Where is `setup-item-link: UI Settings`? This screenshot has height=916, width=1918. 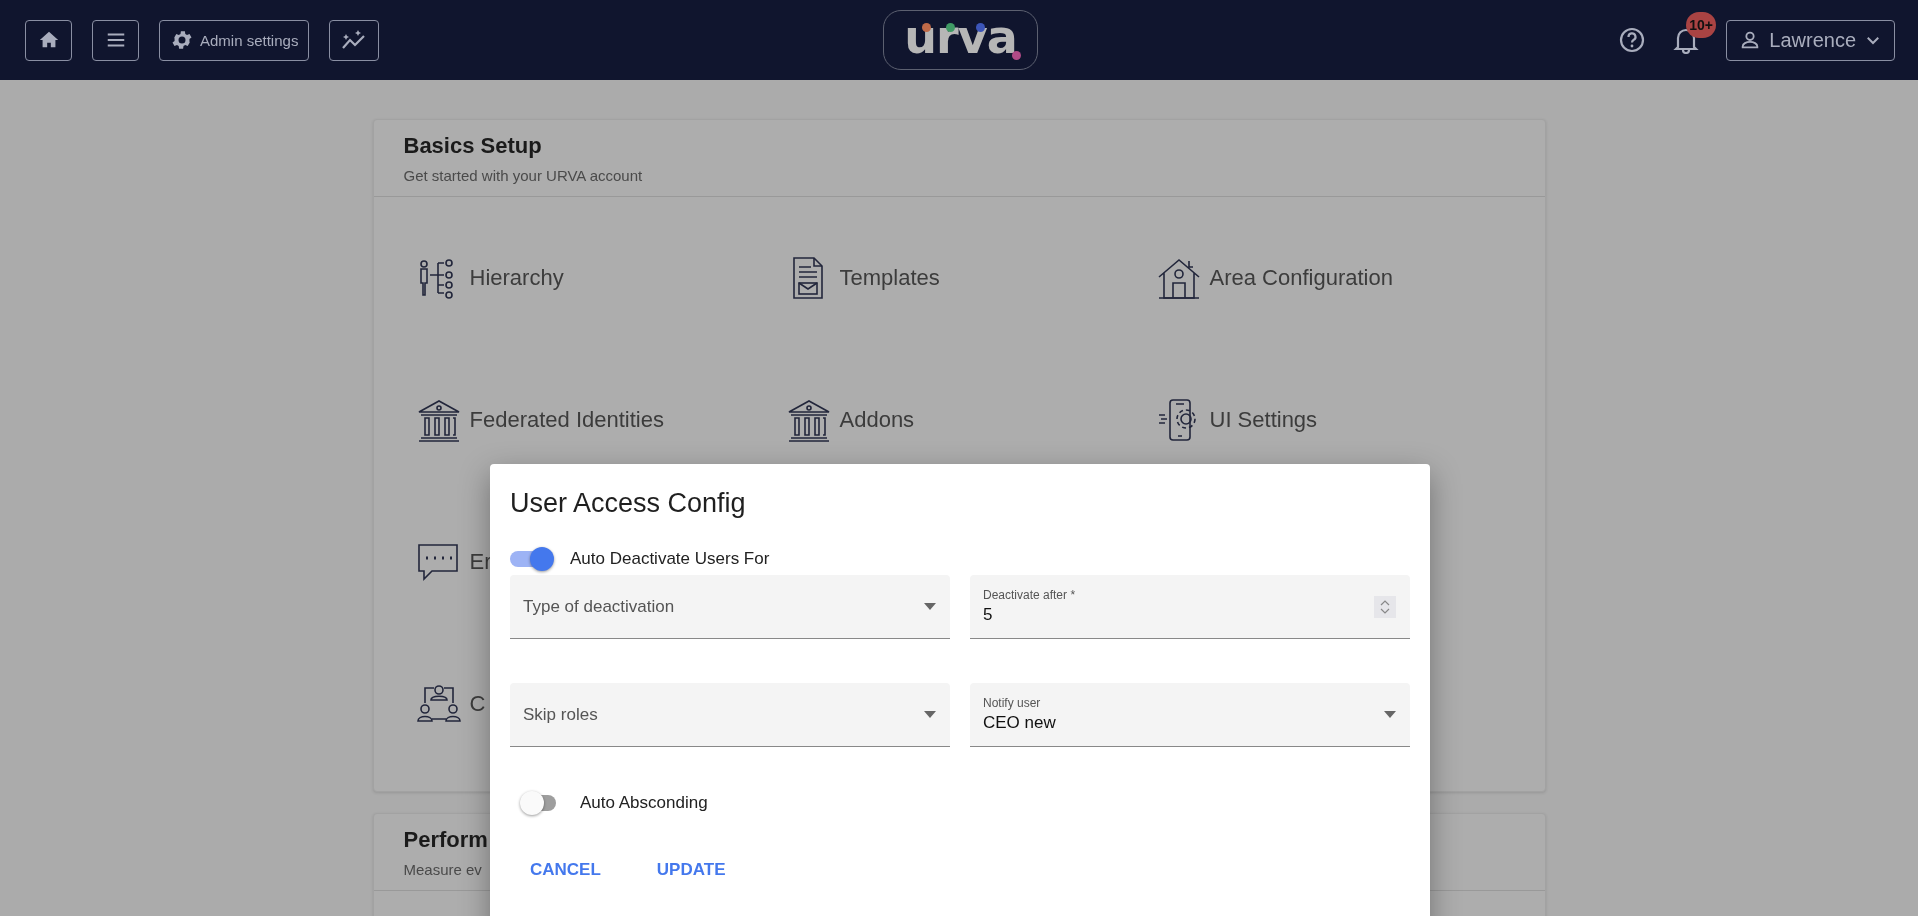 setup-item-link: UI Settings is located at coordinates (1263, 420).